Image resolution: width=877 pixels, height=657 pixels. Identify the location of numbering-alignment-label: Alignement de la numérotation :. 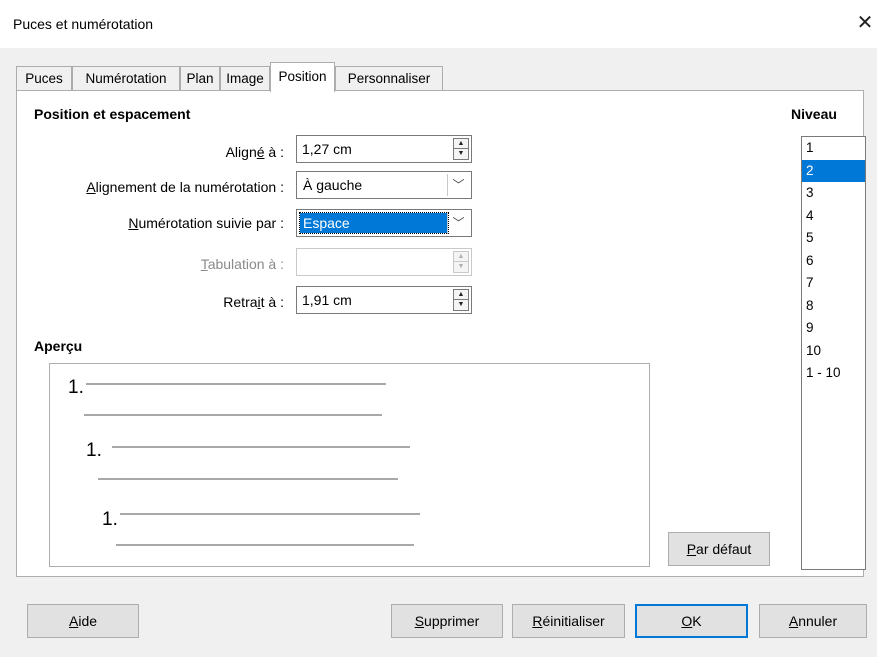
(185, 187).